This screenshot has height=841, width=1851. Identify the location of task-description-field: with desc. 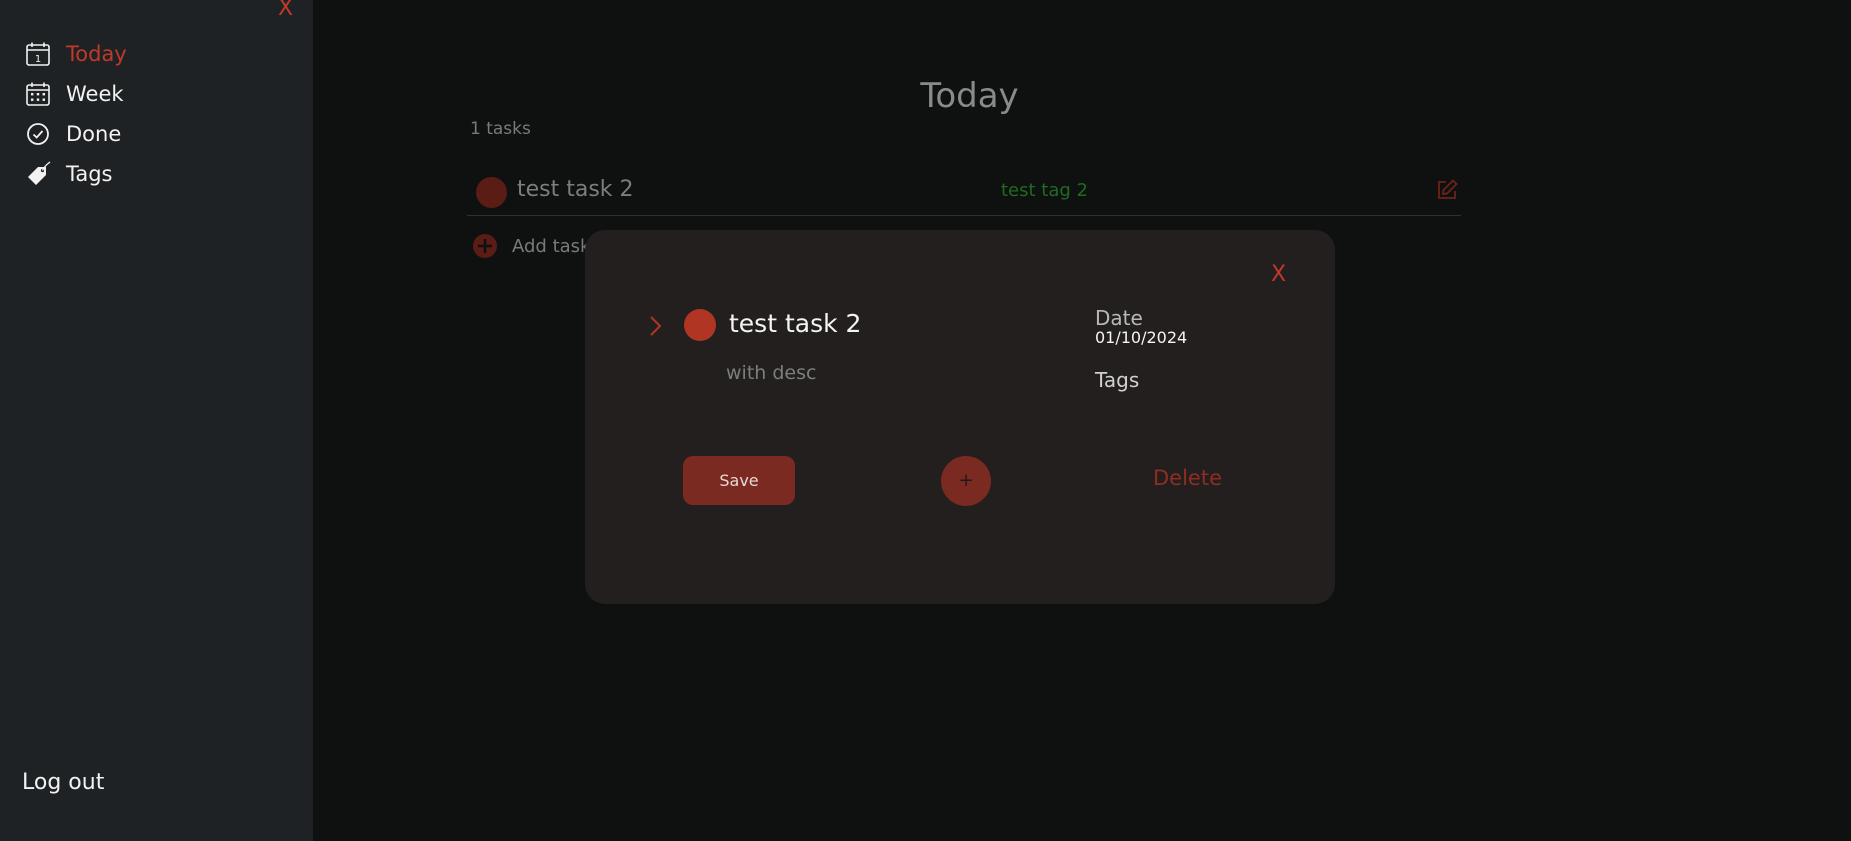
(771, 373).